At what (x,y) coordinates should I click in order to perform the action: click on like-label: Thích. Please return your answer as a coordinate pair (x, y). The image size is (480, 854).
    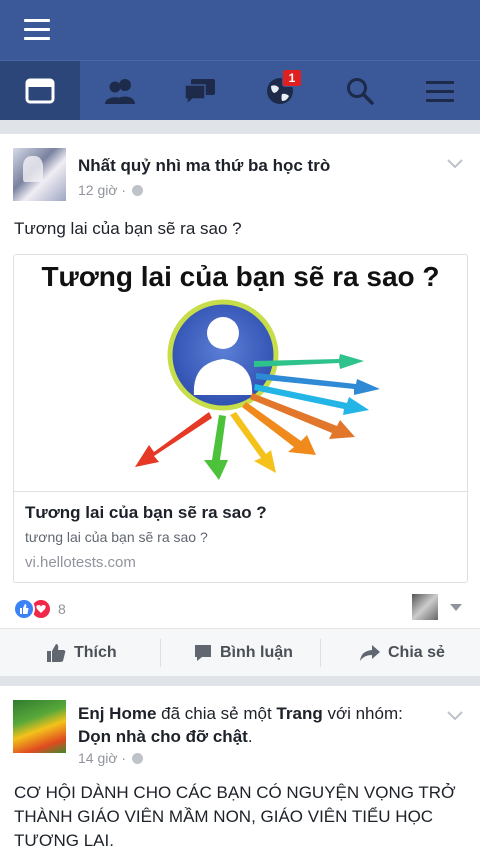
    Looking at the image, I should click on (95, 652).